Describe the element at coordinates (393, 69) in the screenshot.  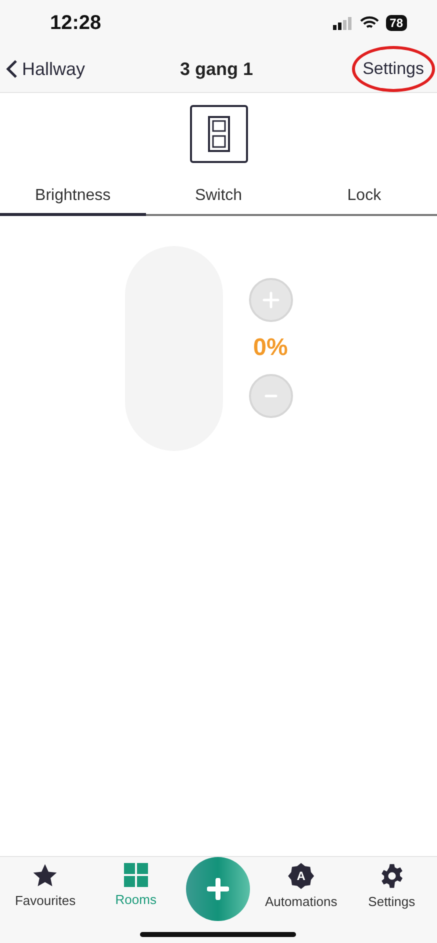
I see `settings-link: Settings` at that location.